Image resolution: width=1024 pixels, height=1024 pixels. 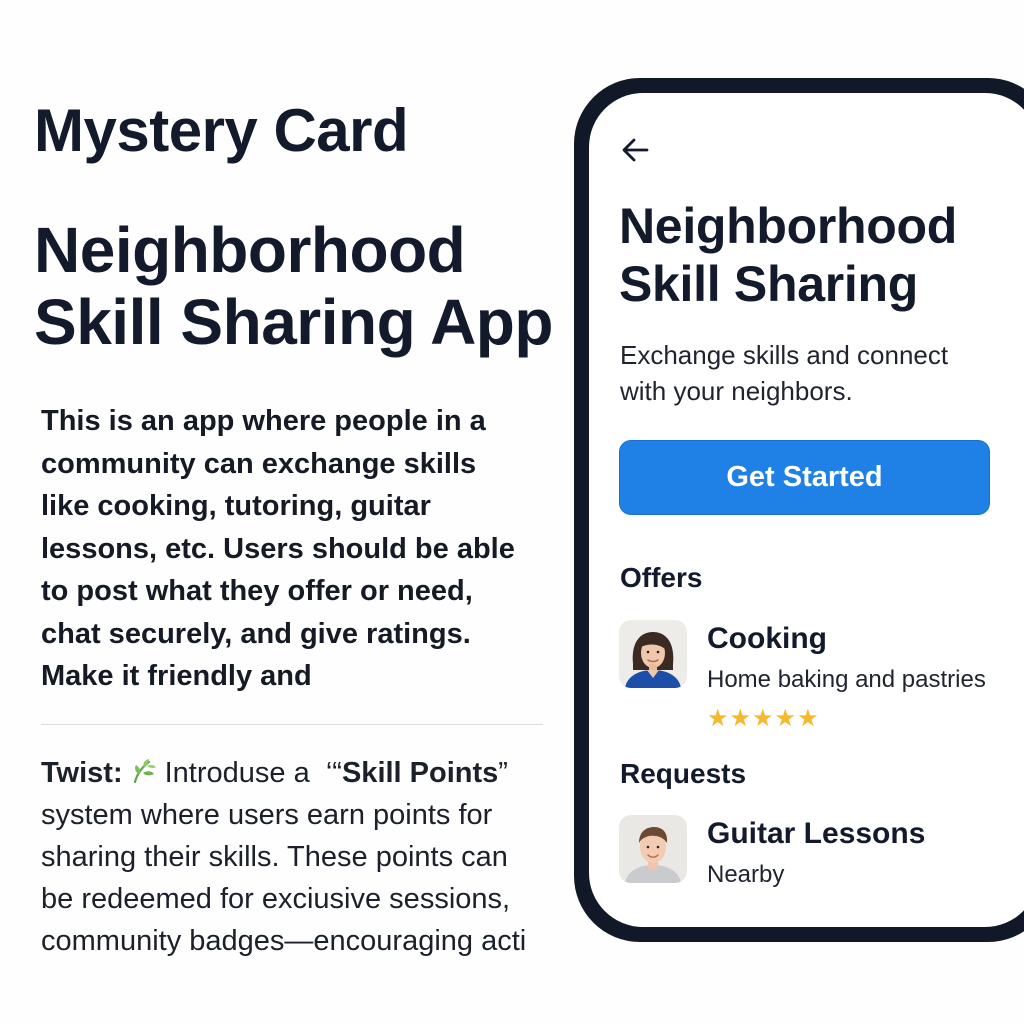 What do you see at coordinates (636, 150) in the screenshot?
I see `arrow-left-icon` at bounding box center [636, 150].